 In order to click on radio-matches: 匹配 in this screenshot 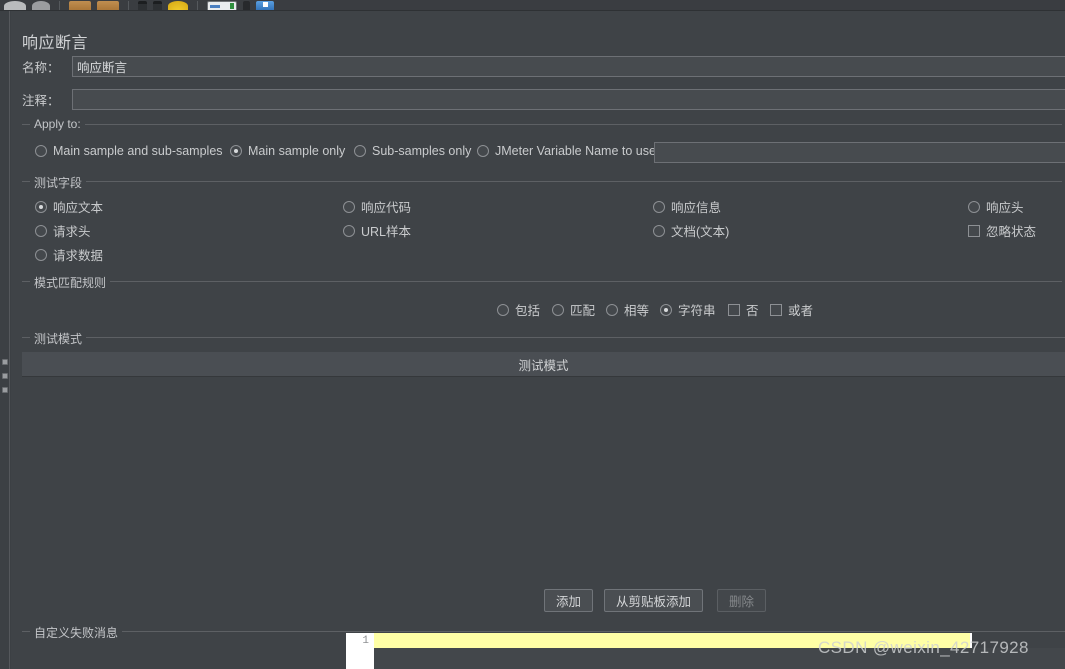, I will do `click(573, 309)`.